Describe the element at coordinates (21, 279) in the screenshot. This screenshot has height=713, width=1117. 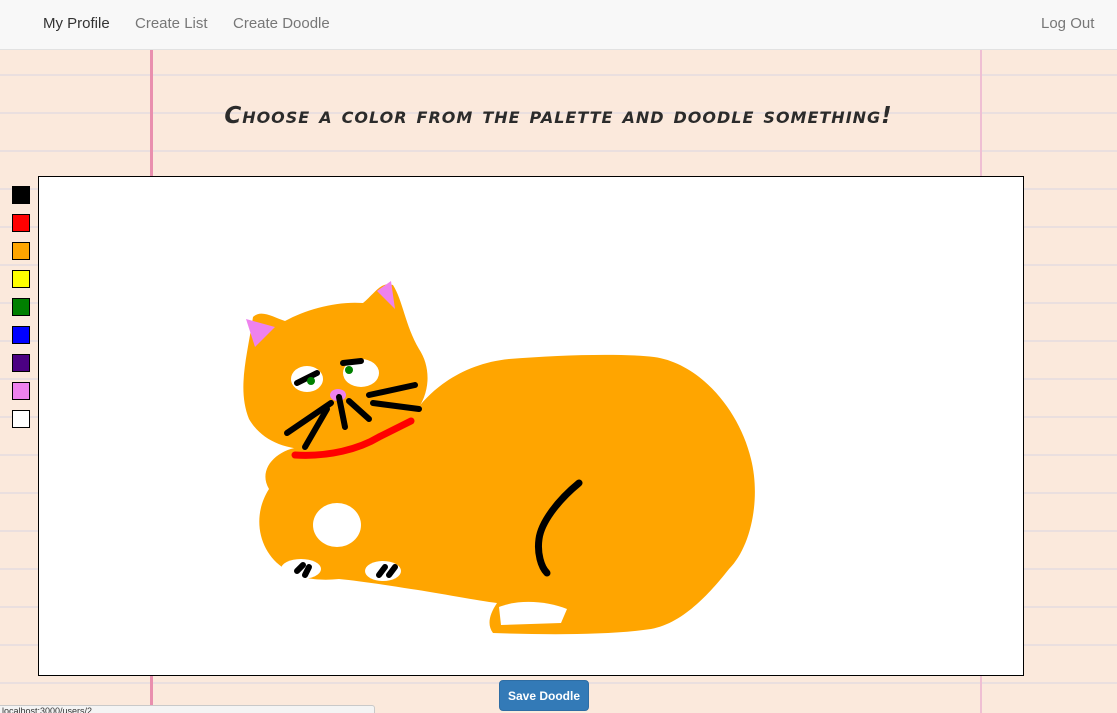
I see `swatch-yellow` at that location.